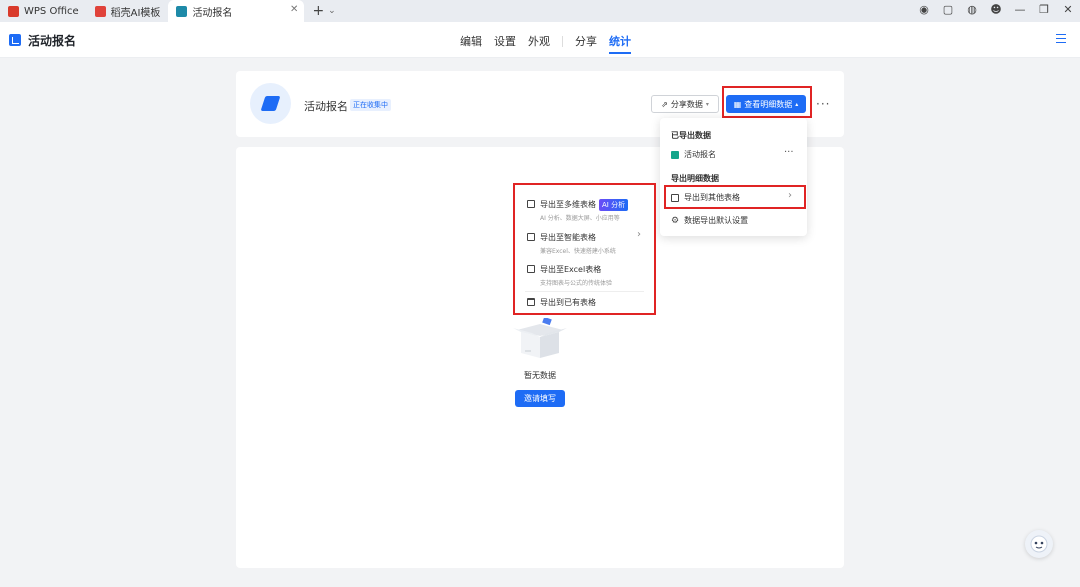  Describe the element at coordinates (326, 106) in the screenshot. I see `form-name: 活动报名` at that location.